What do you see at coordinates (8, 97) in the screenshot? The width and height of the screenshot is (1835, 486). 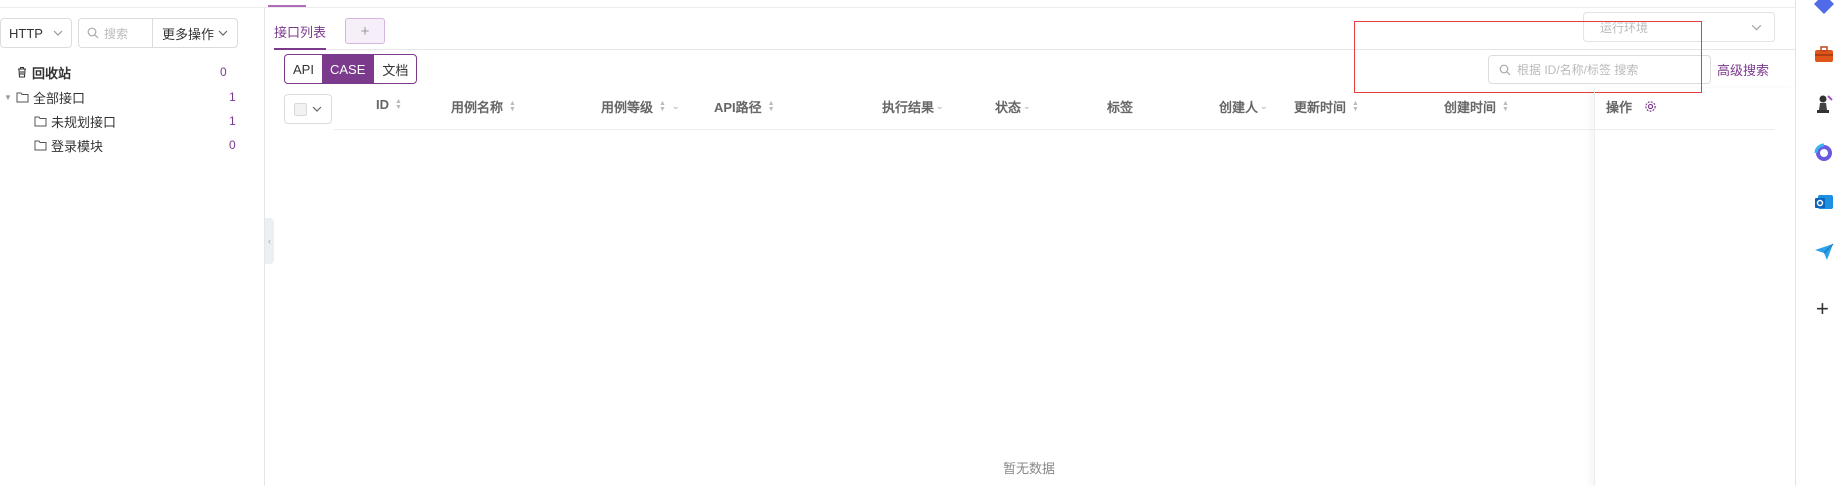 I see `caret-down-icon: ▼` at bounding box center [8, 97].